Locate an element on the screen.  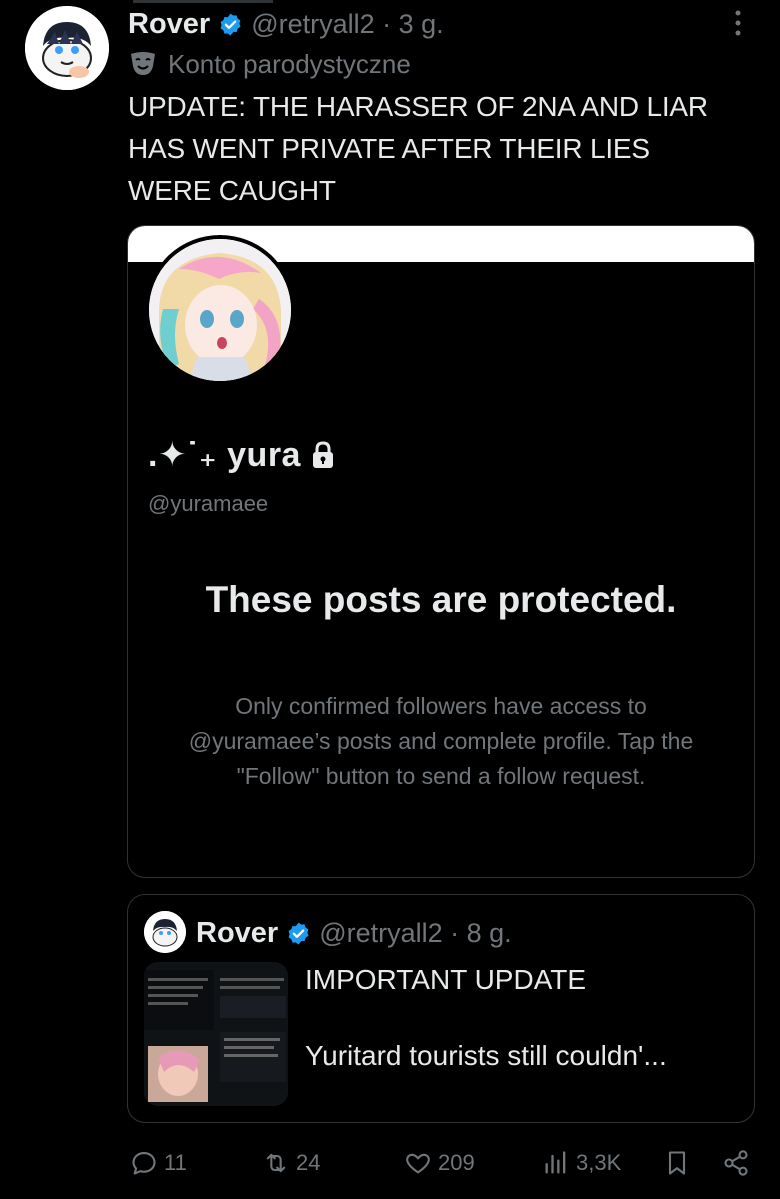
share-icon is located at coordinates (736, 1163).